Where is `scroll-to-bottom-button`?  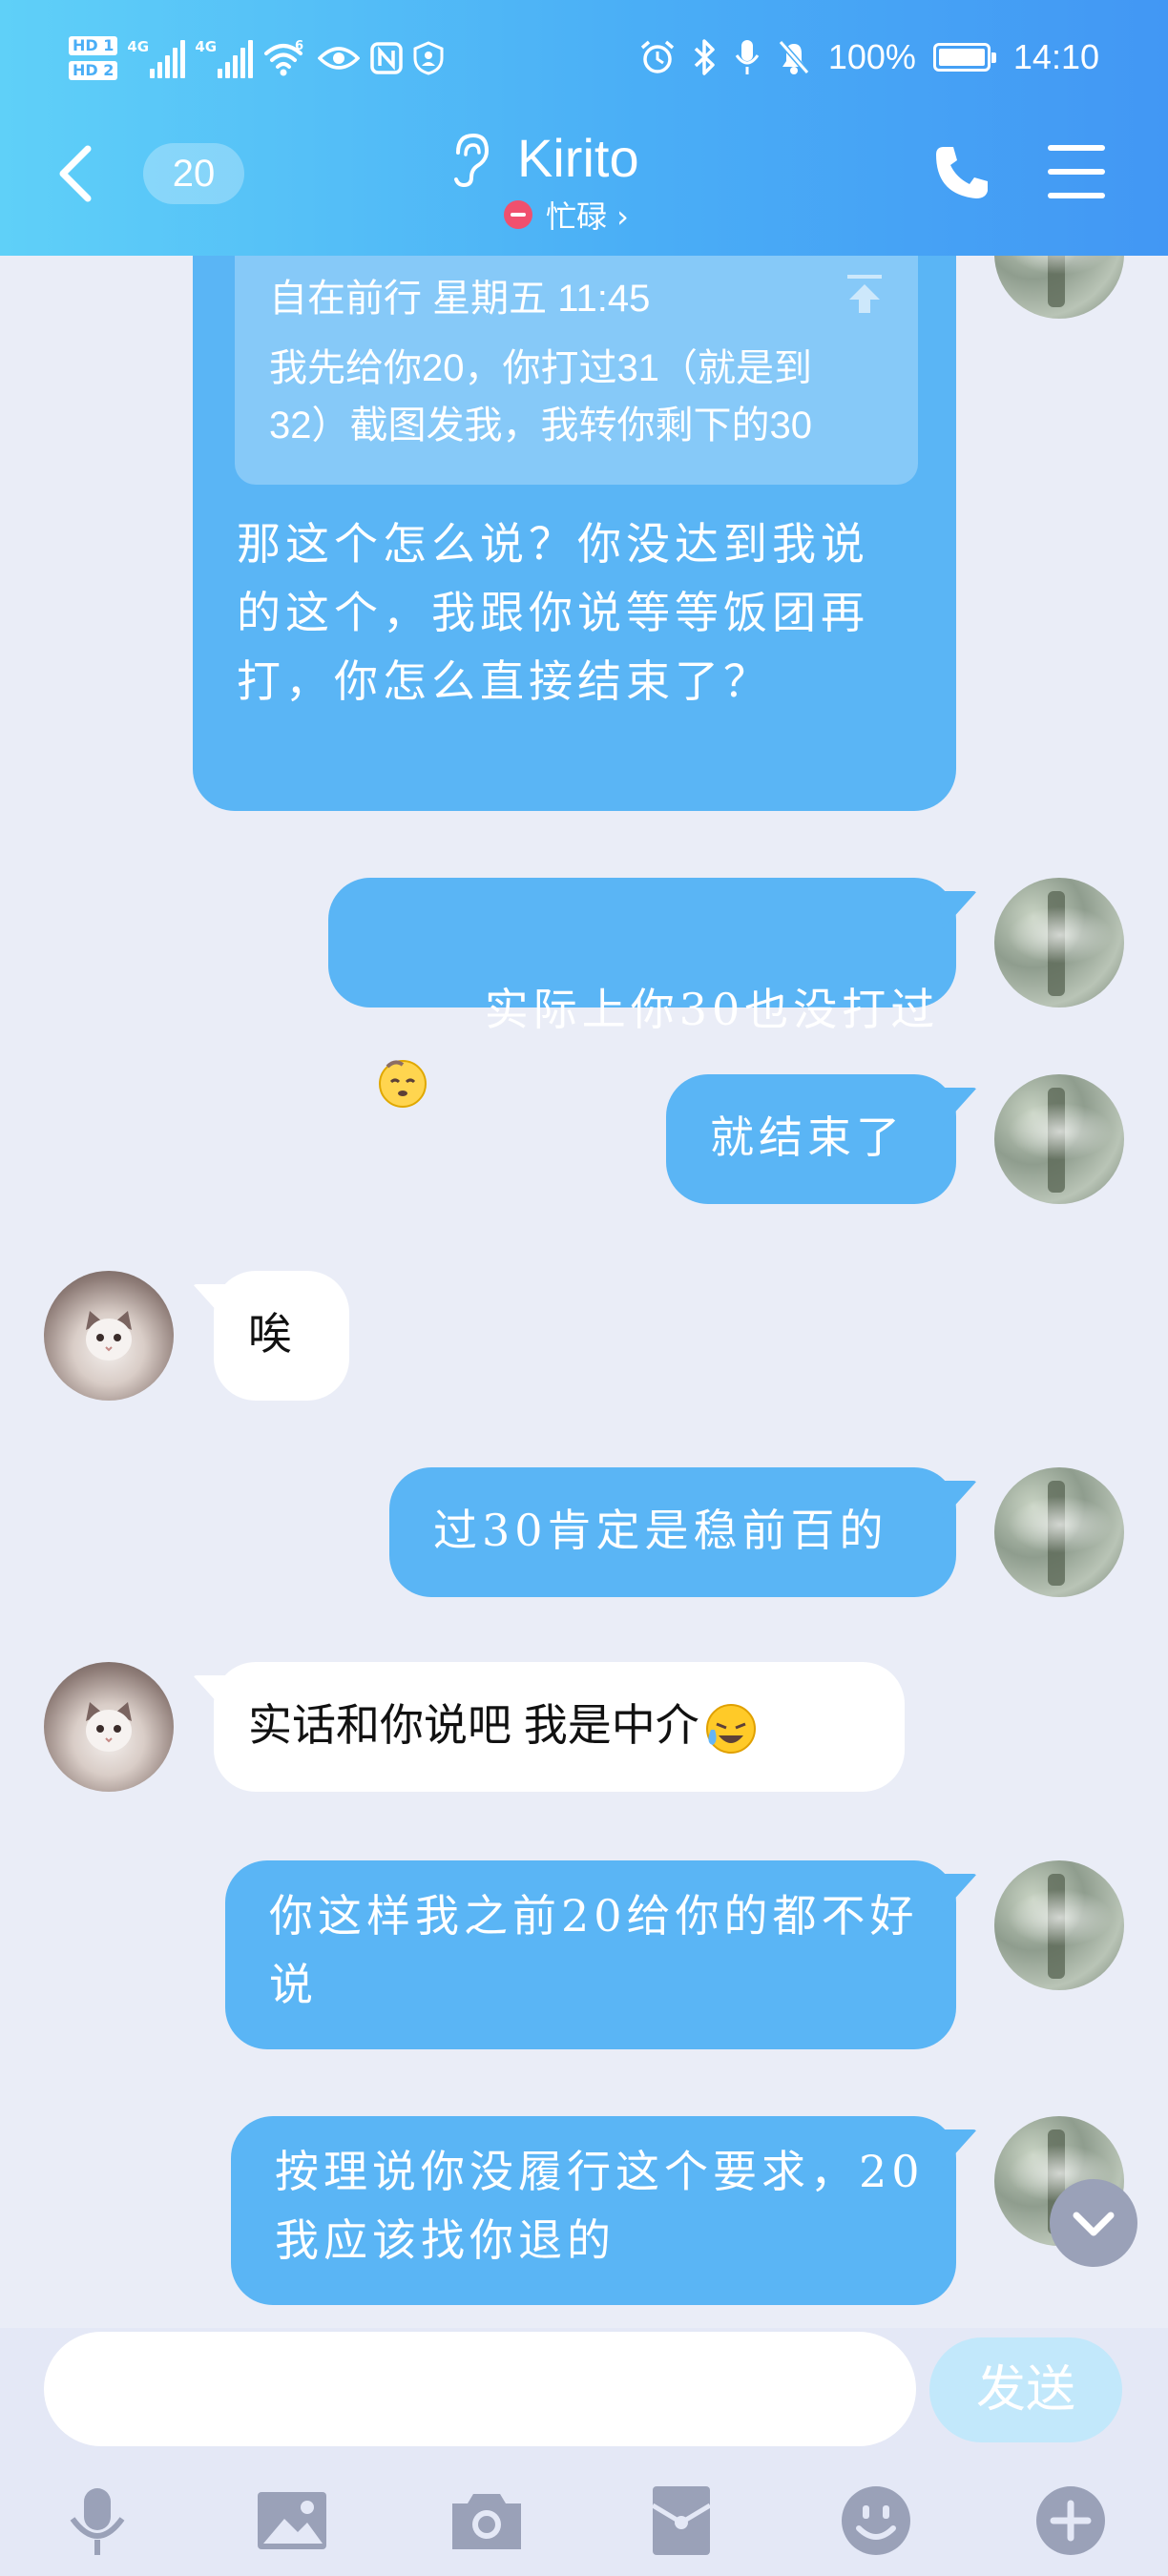
scroll-to-bottom-button is located at coordinates (1093, 2223).